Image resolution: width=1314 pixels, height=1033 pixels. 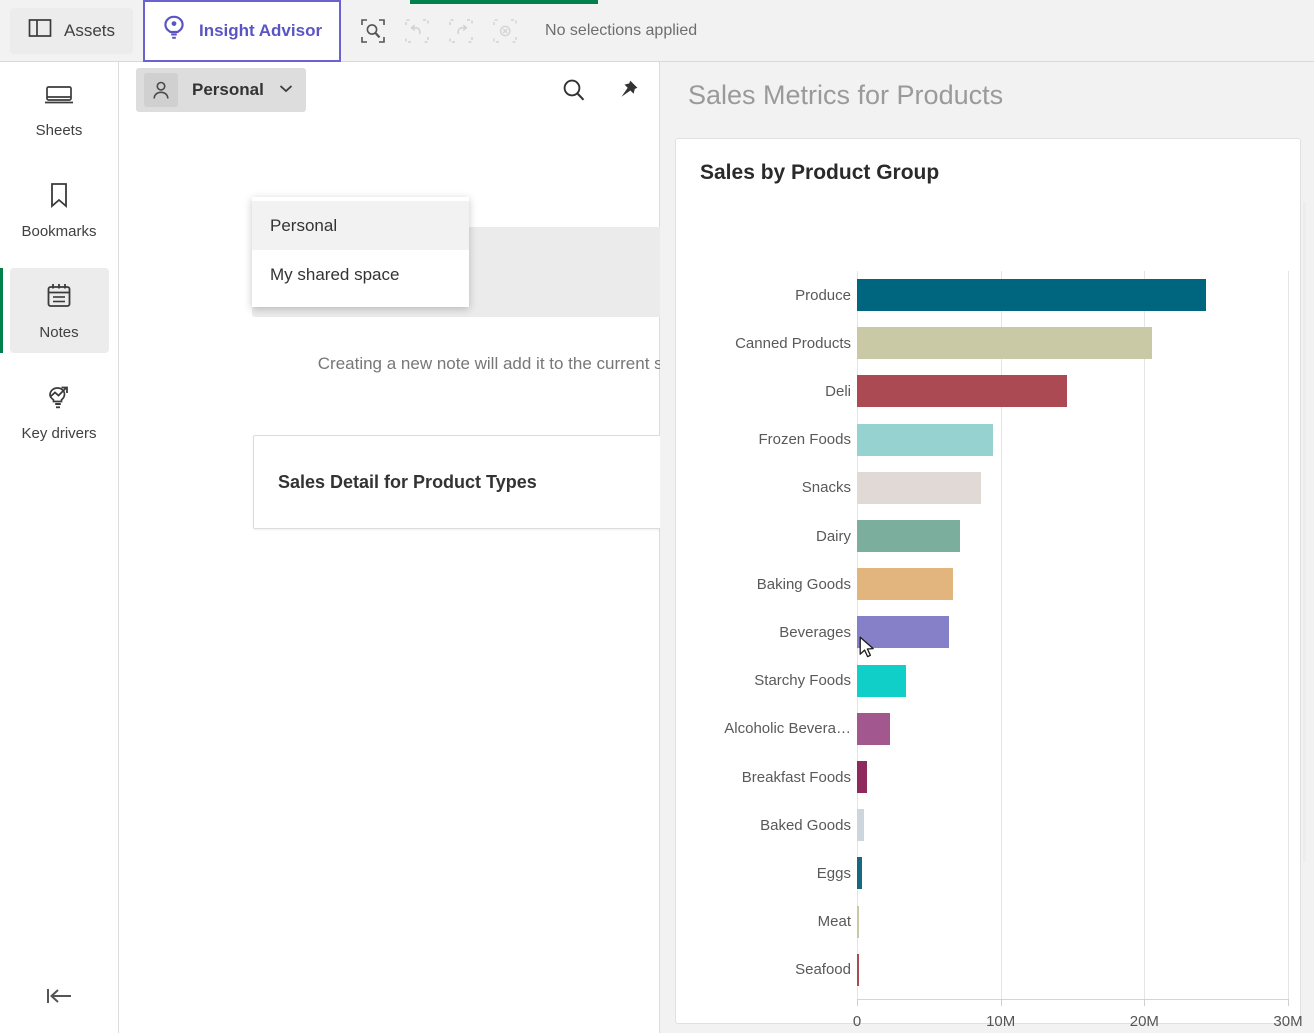 I want to click on notes-panel-header: Personal, so click(x=389, y=90).